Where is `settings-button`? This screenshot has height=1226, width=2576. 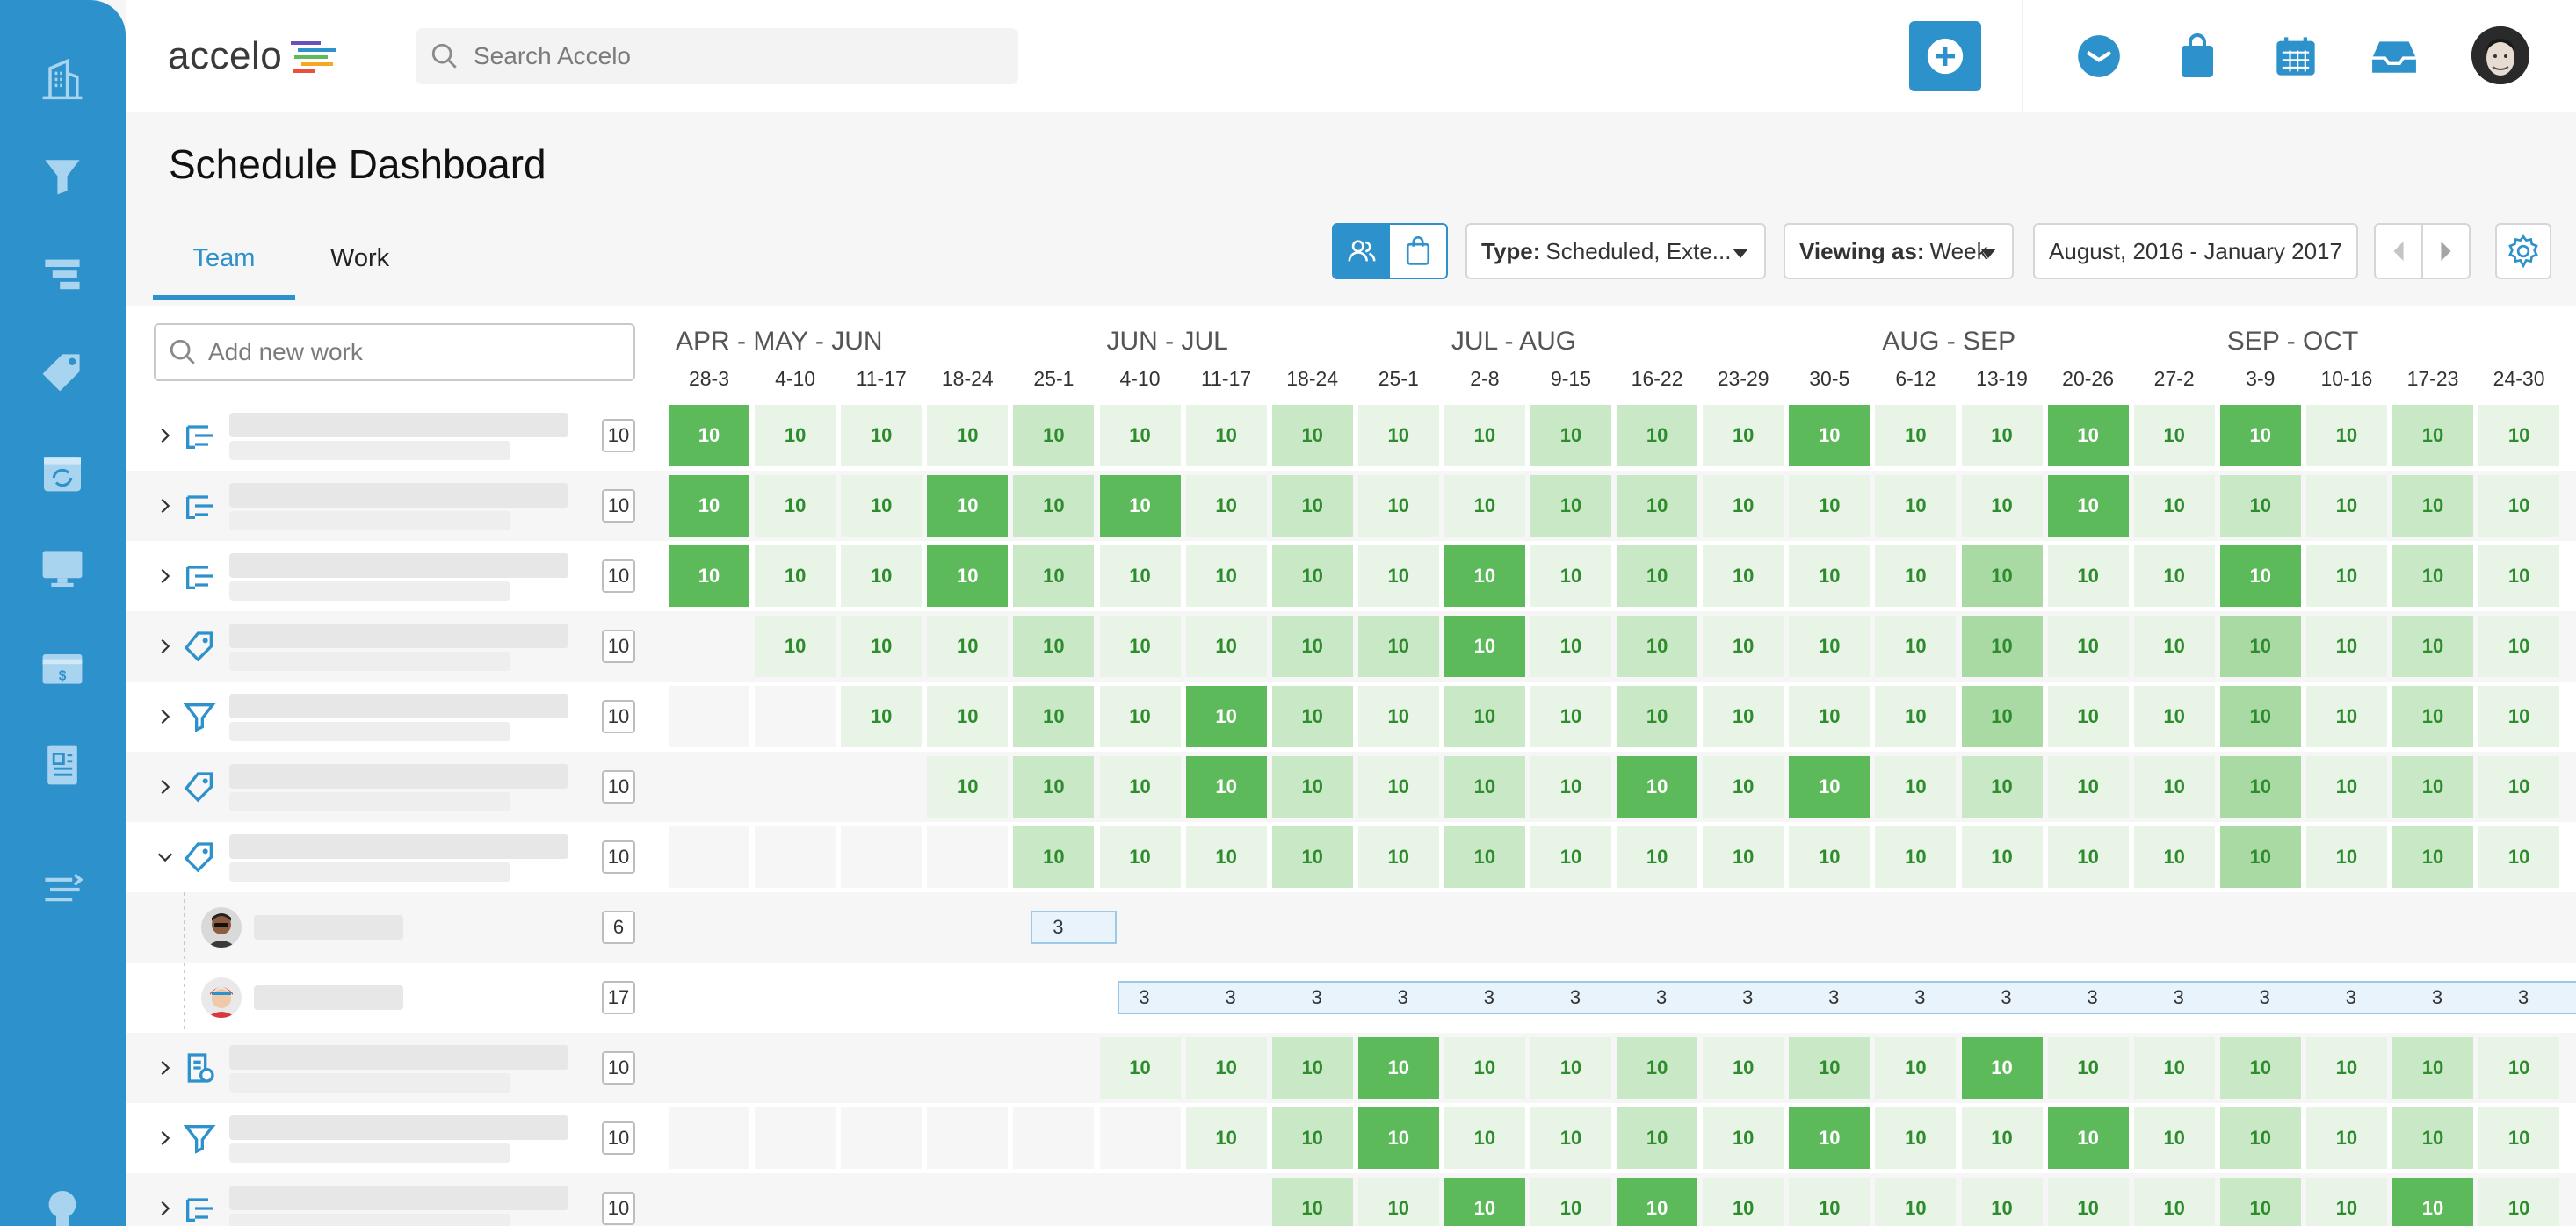
settings-button is located at coordinates (2523, 251).